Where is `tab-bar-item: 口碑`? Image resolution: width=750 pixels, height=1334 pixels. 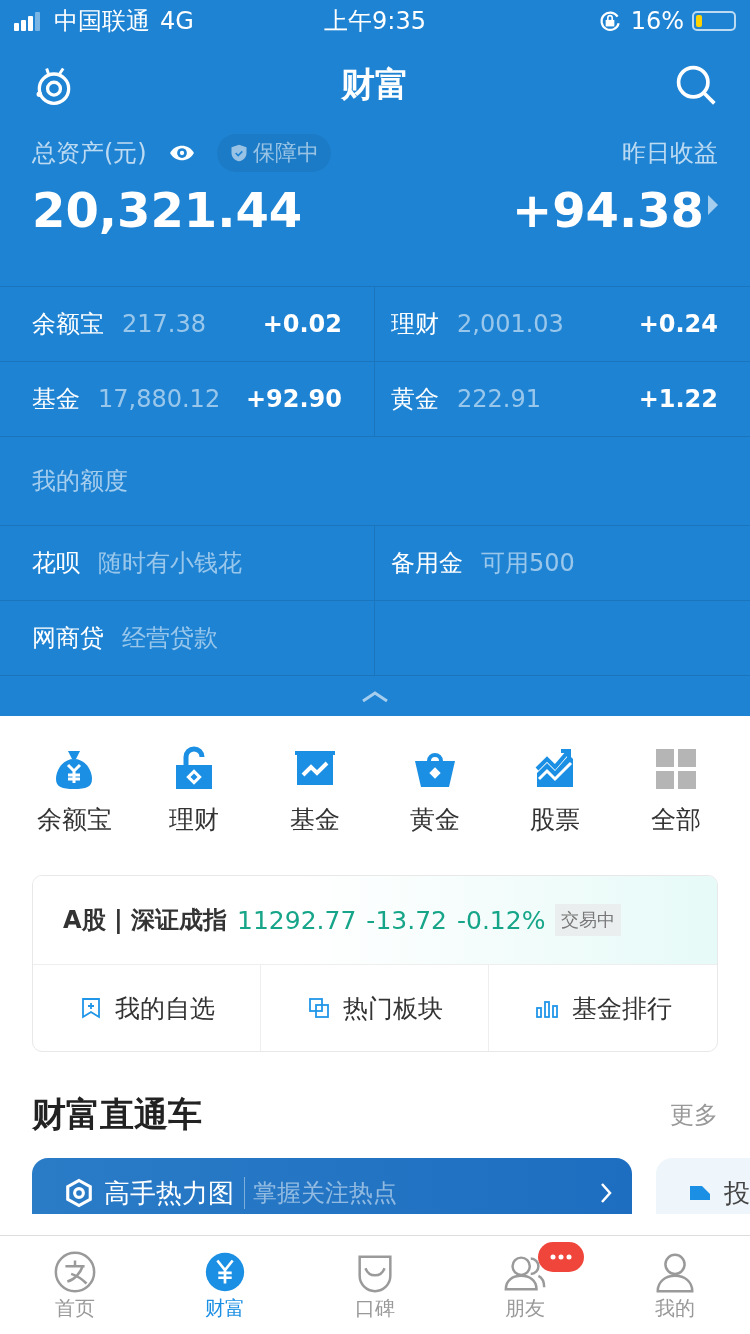
tab-bar-item: 口碑 is located at coordinates (375, 1285).